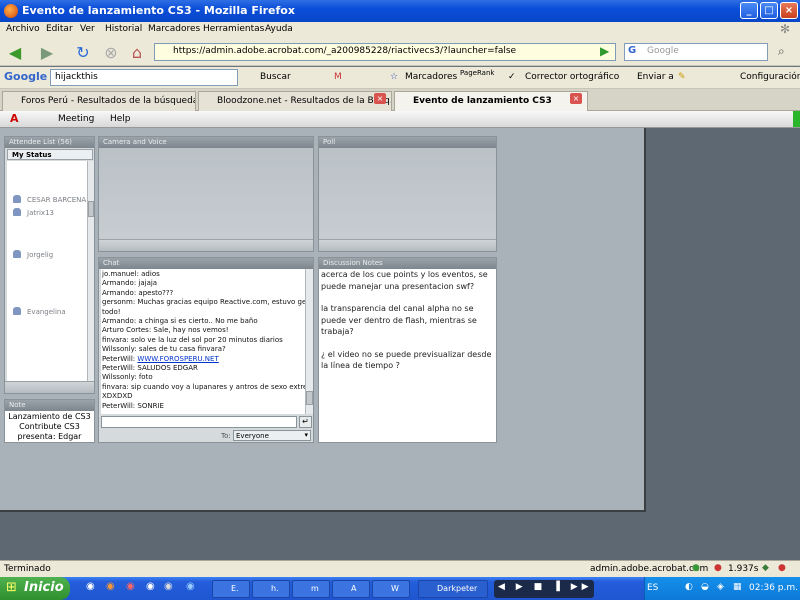 The height and width of the screenshot is (600, 800). Describe the element at coordinates (453, 589) in the screenshot. I see `taskbar-toolbar: Darkpeter` at that location.